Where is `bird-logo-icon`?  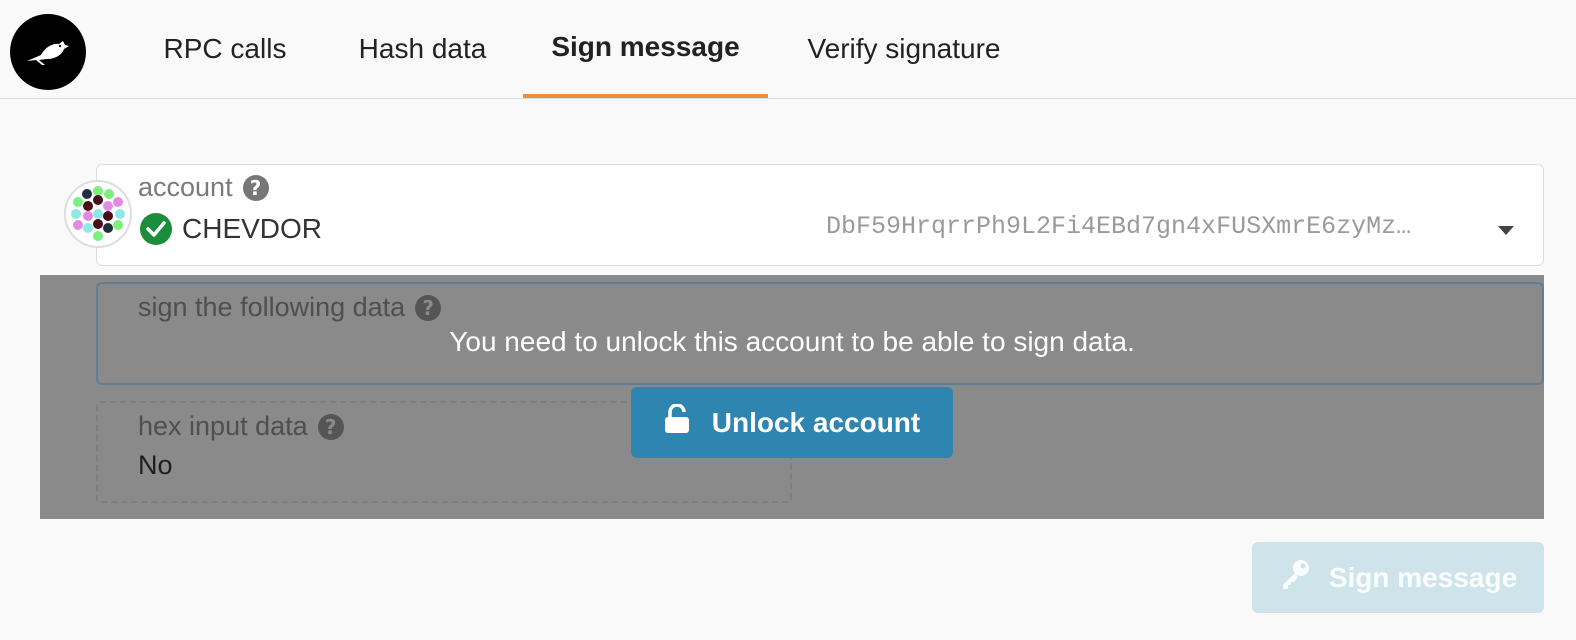
bird-logo-icon is located at coordinates (48, 52).